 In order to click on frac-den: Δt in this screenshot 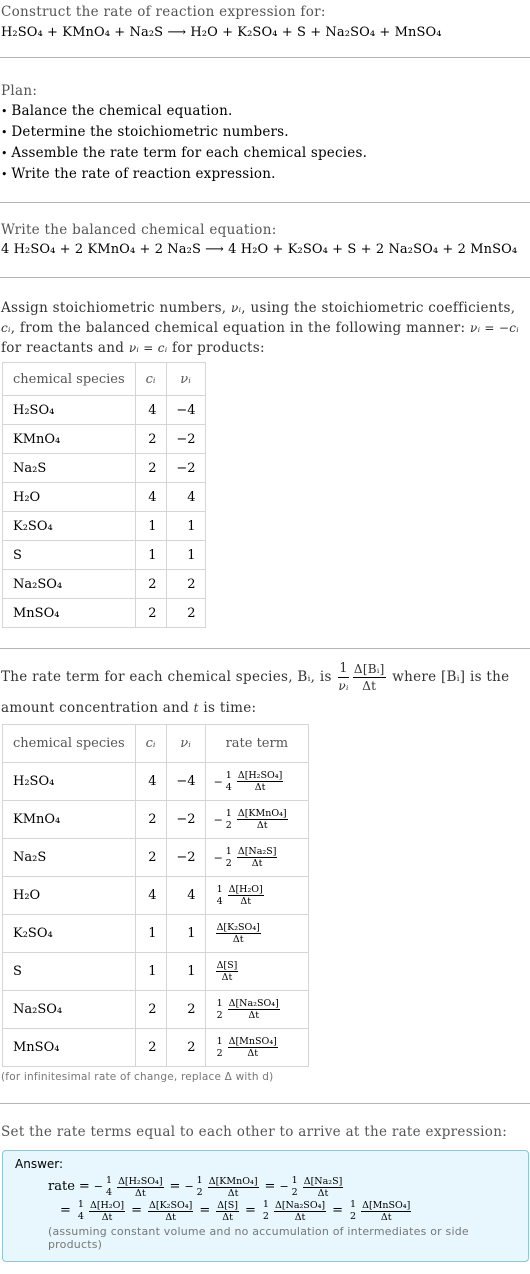, I will do `click(369, 686)`.